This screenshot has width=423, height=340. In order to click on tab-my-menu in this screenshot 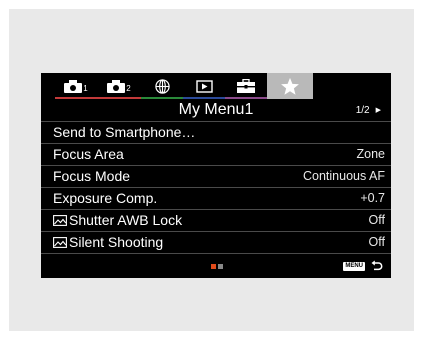, I will do `click(290, 86)`.